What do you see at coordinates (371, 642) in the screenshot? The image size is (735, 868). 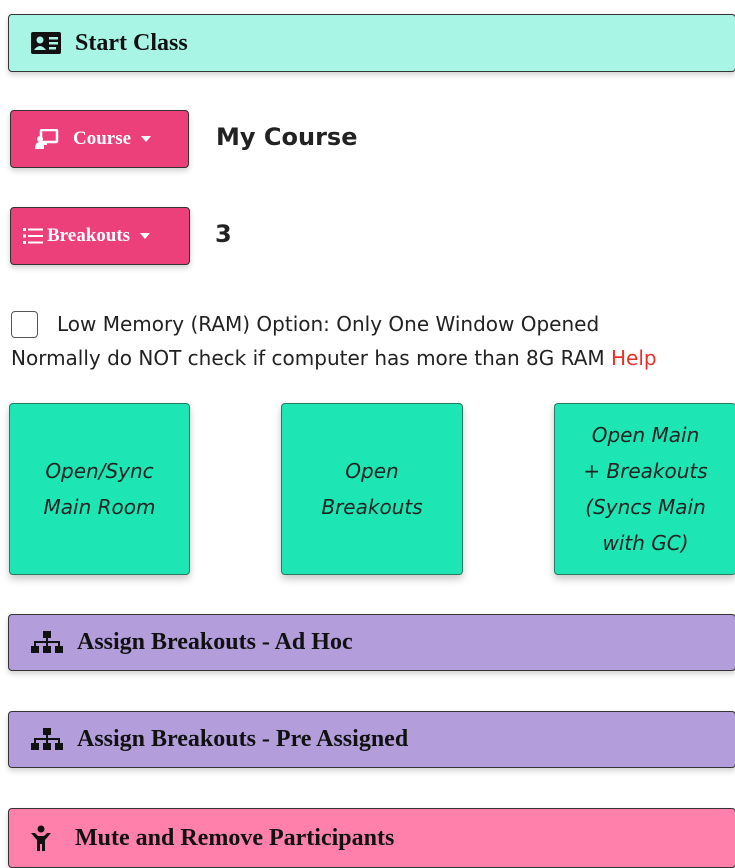 I see `assign-breakouts-adhoc-bar: Assign Breakouts - Ad Hoc` at bounding box center [371, 642].